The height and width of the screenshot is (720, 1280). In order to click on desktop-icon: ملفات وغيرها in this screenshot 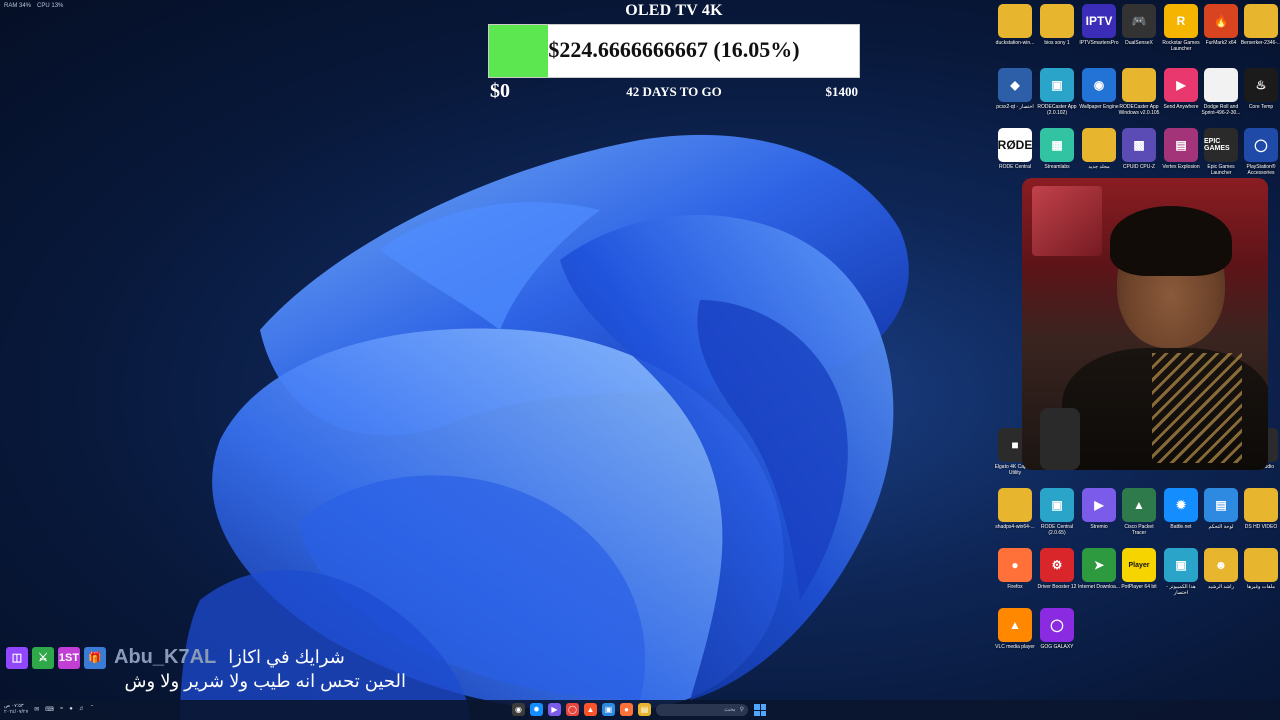, I will do `click(1260, 572)`.